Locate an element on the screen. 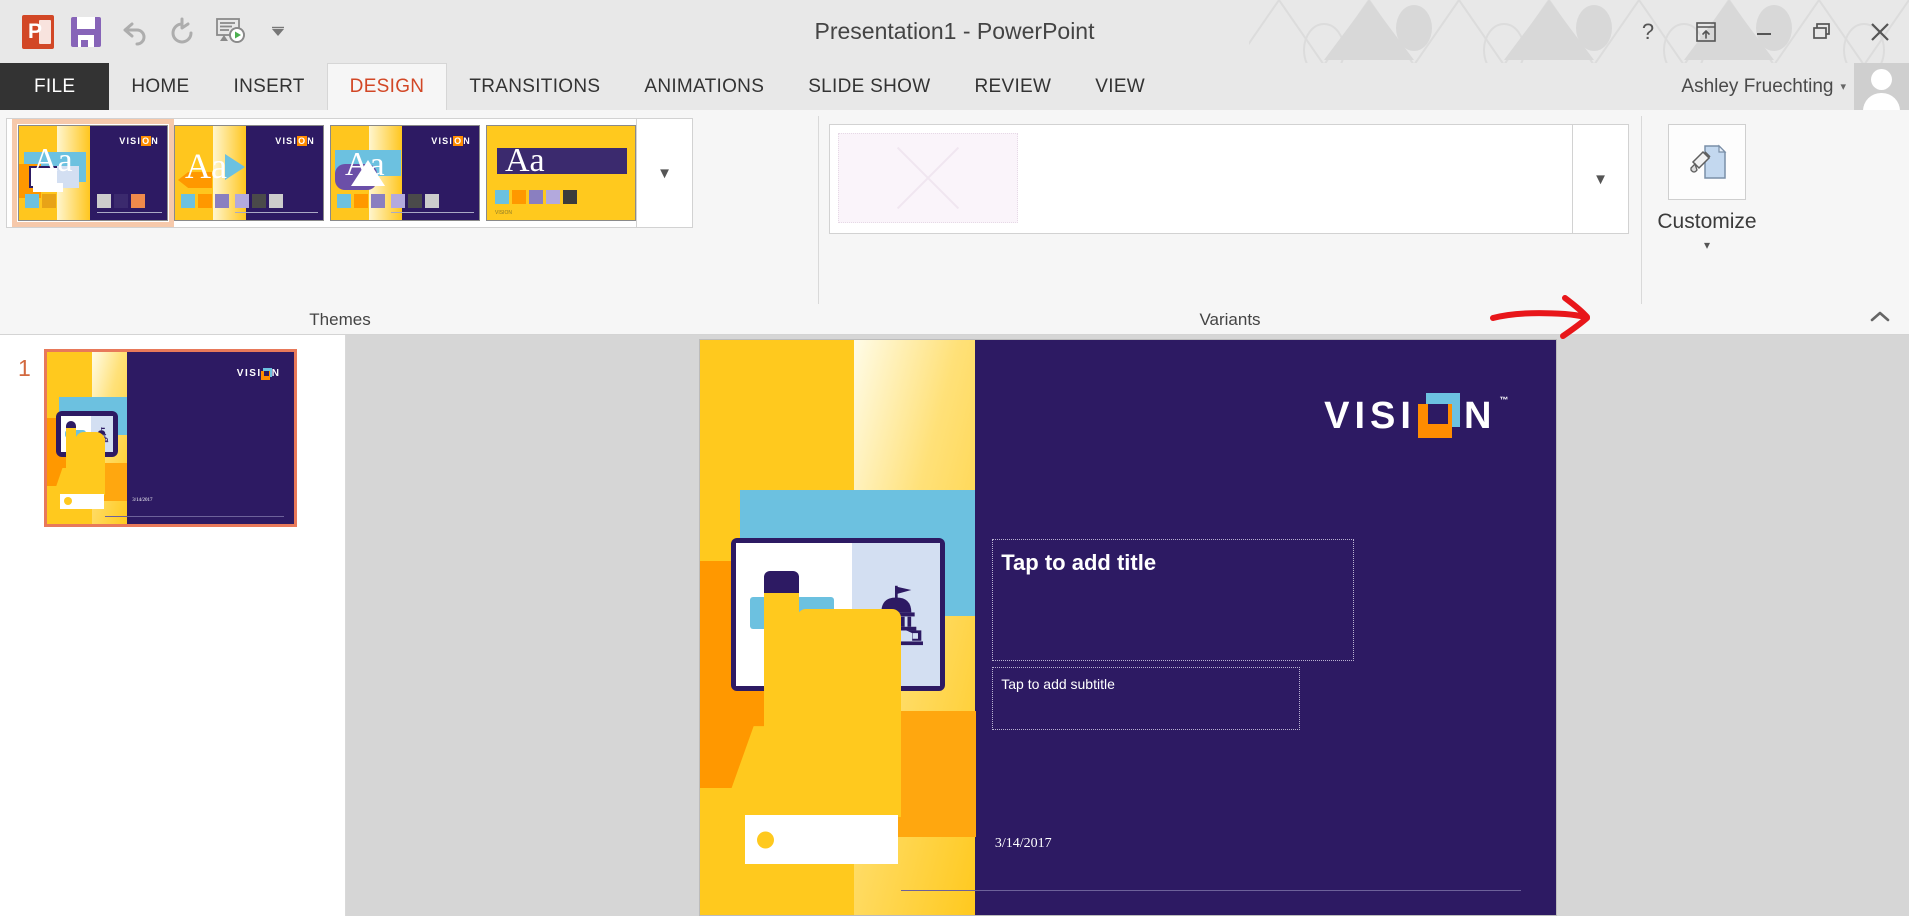  title-bar: Presentation1 - PowerPoint ? is located at coordinates (954, 31).